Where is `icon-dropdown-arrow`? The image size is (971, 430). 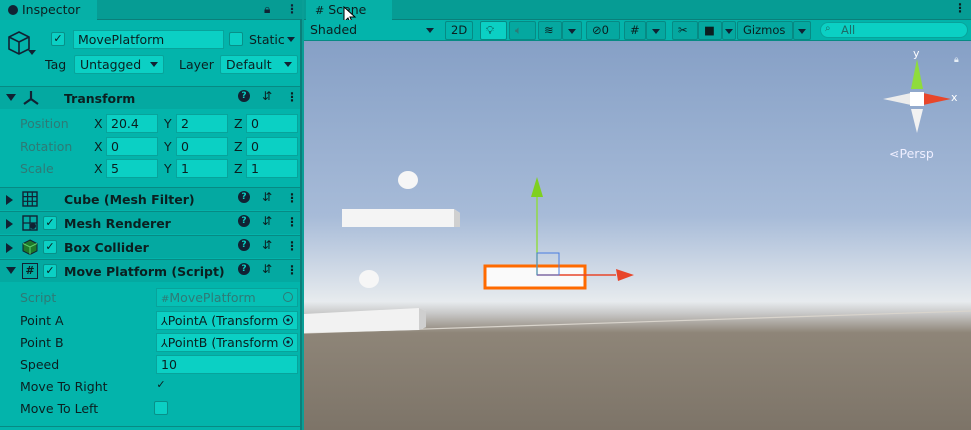
icon-dropdown-arrow is located at coordinates (32, 52).